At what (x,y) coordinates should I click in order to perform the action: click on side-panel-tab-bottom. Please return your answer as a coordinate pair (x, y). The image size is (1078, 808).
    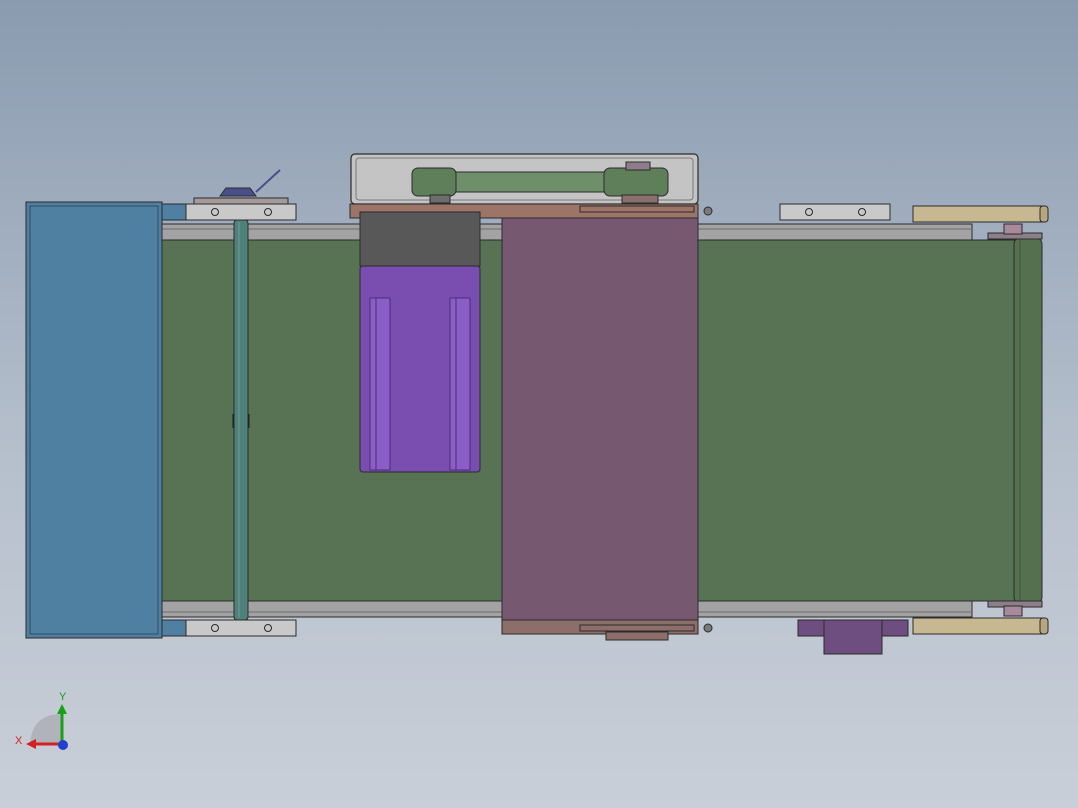
    Looking at the image, I should click on (174, 628).